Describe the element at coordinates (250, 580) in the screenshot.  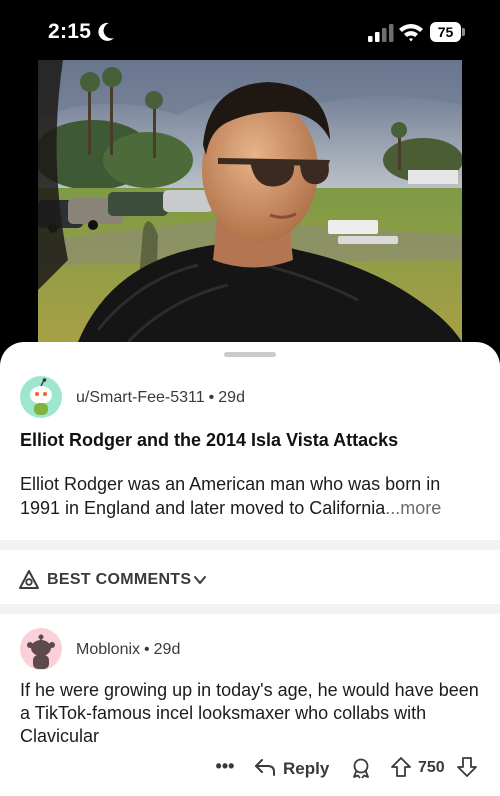
I see `comment-sort-button: BEST COMMENTS` at that location.